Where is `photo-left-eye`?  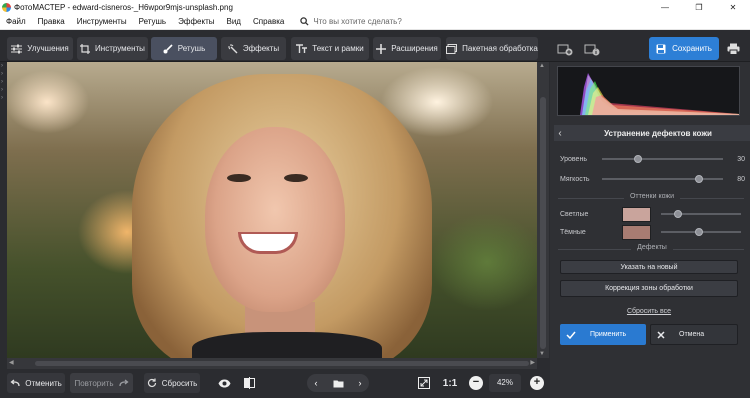 photo-left-eye is located at coordinates (239, 178).